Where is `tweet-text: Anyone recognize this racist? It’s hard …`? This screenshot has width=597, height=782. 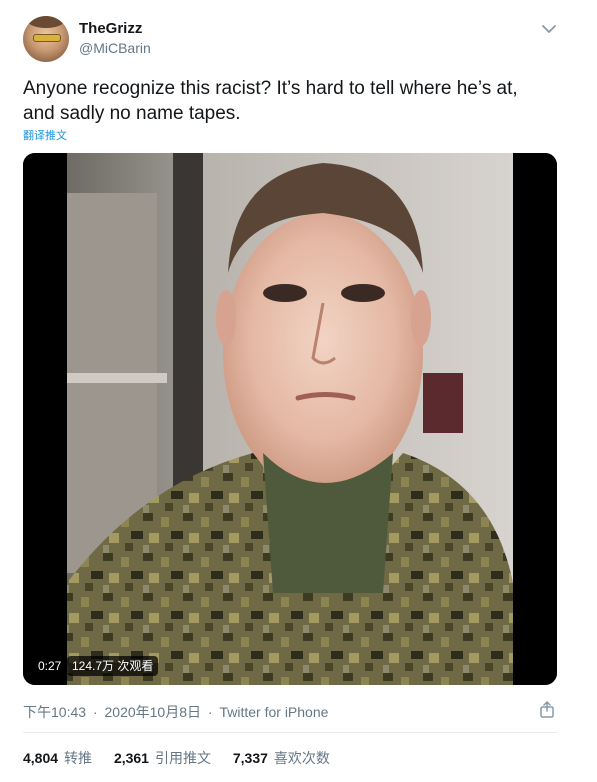
tweet-text: Anyone recognize this racist? It’s hard … is located at coordinates (293, 101).